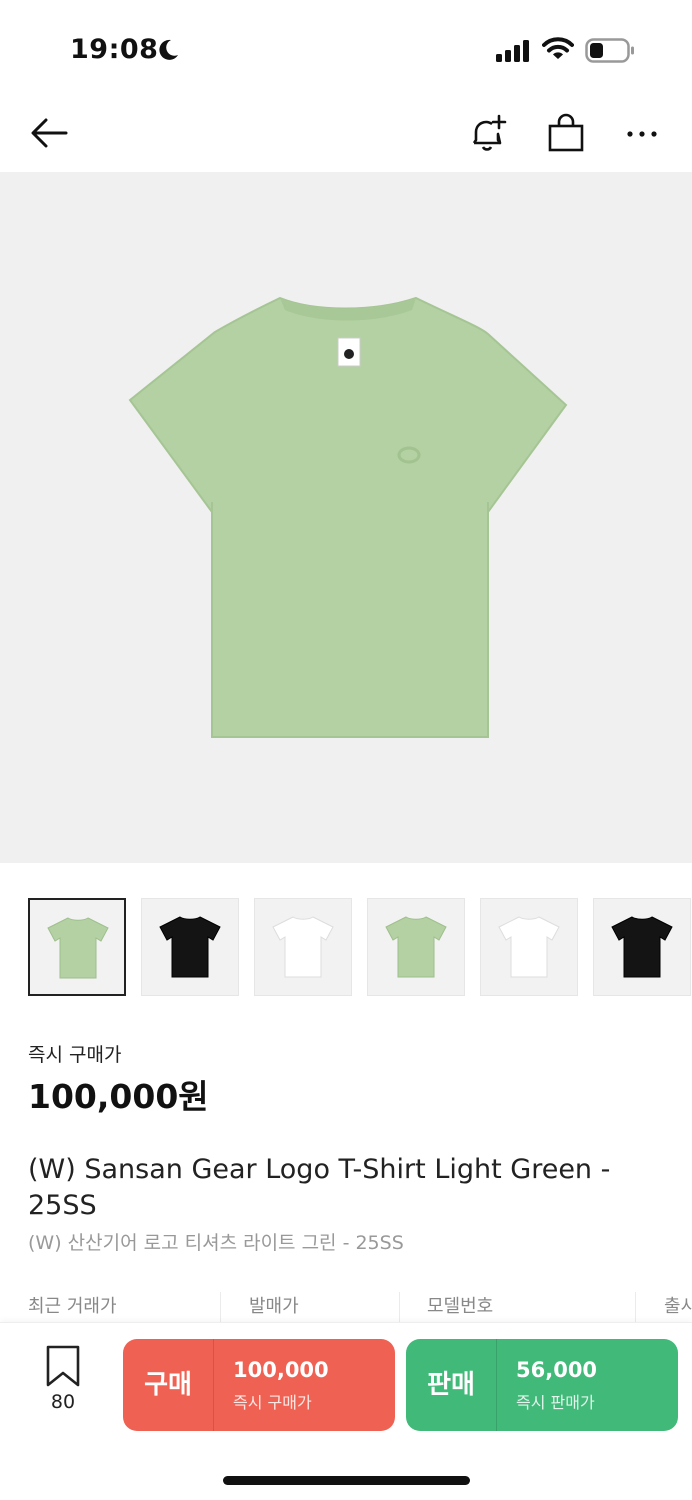  What do you see at coordinates (346, 136) in the screenshot?
I see `top-nav-bar` at bounding box center [346, 136].